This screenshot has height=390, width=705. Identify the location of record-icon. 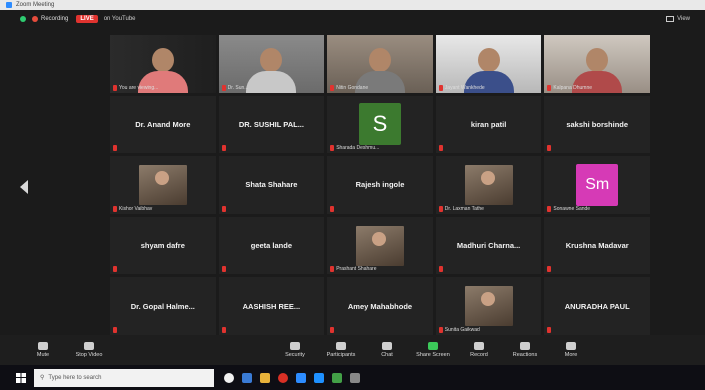
(479, 346).